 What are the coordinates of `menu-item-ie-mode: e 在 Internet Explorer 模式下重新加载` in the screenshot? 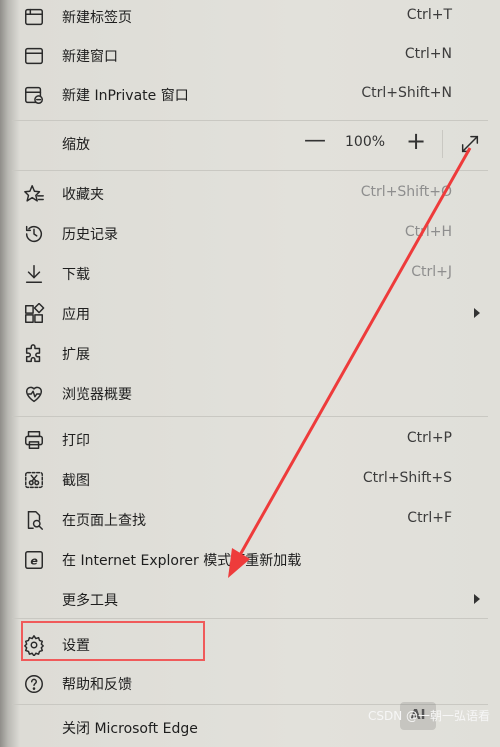 It's located at (250, 560).